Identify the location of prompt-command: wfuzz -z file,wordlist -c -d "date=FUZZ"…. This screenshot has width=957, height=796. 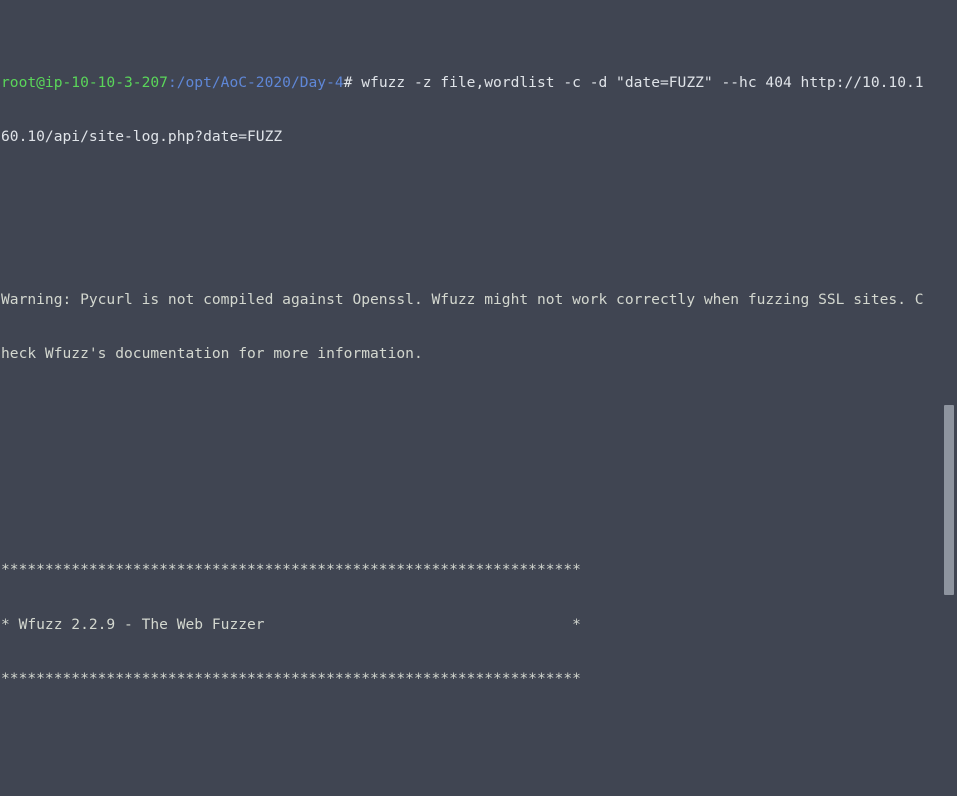
(642, 83).